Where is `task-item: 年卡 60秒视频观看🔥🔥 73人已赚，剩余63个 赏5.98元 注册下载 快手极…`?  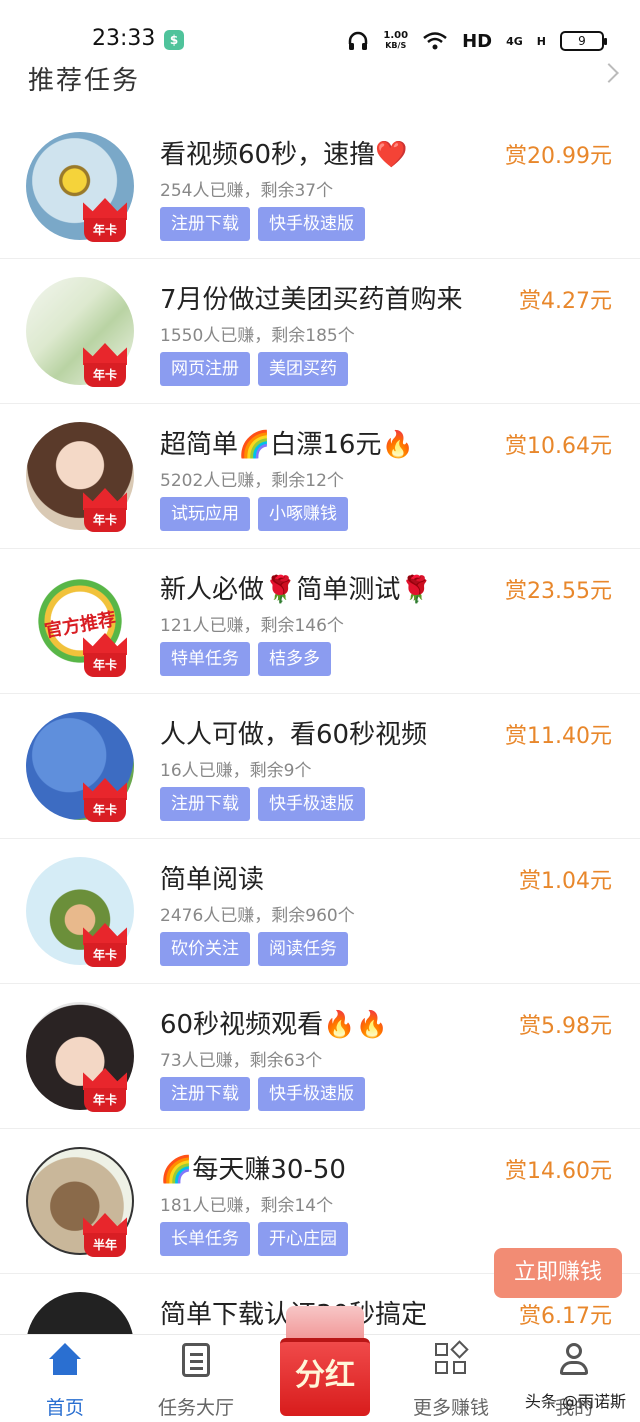 task-item: 年卡 60秒视频观看🔥🔥 73人已赚，剩余63个 赏5.98元 注册下载 快手极… is located at coordinates (320, 1056).